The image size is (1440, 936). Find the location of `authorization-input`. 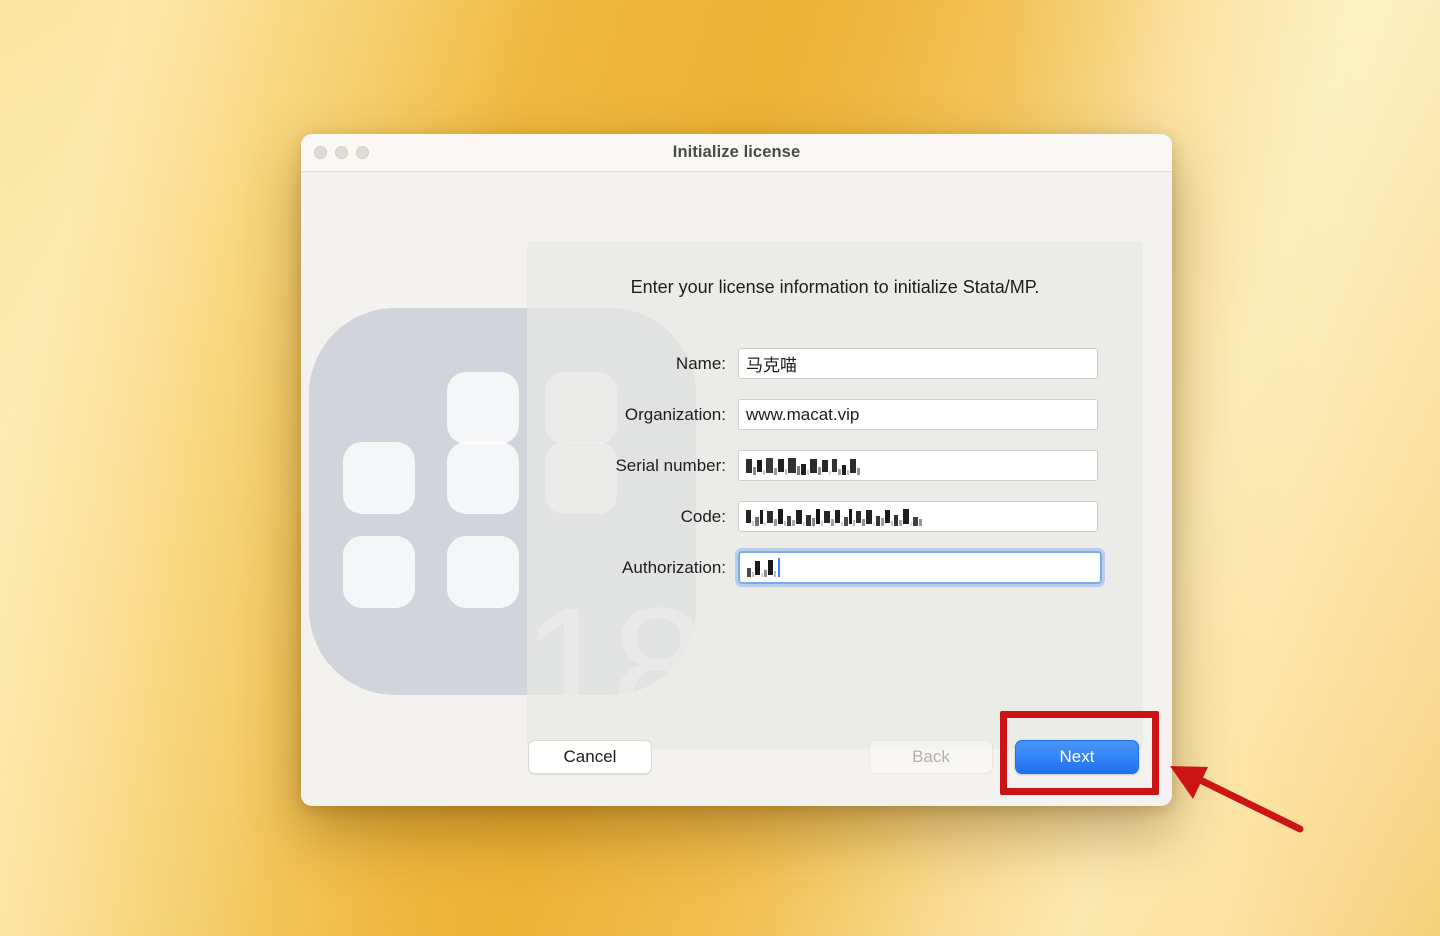

authorization-input is located at coordinates (920, 567).